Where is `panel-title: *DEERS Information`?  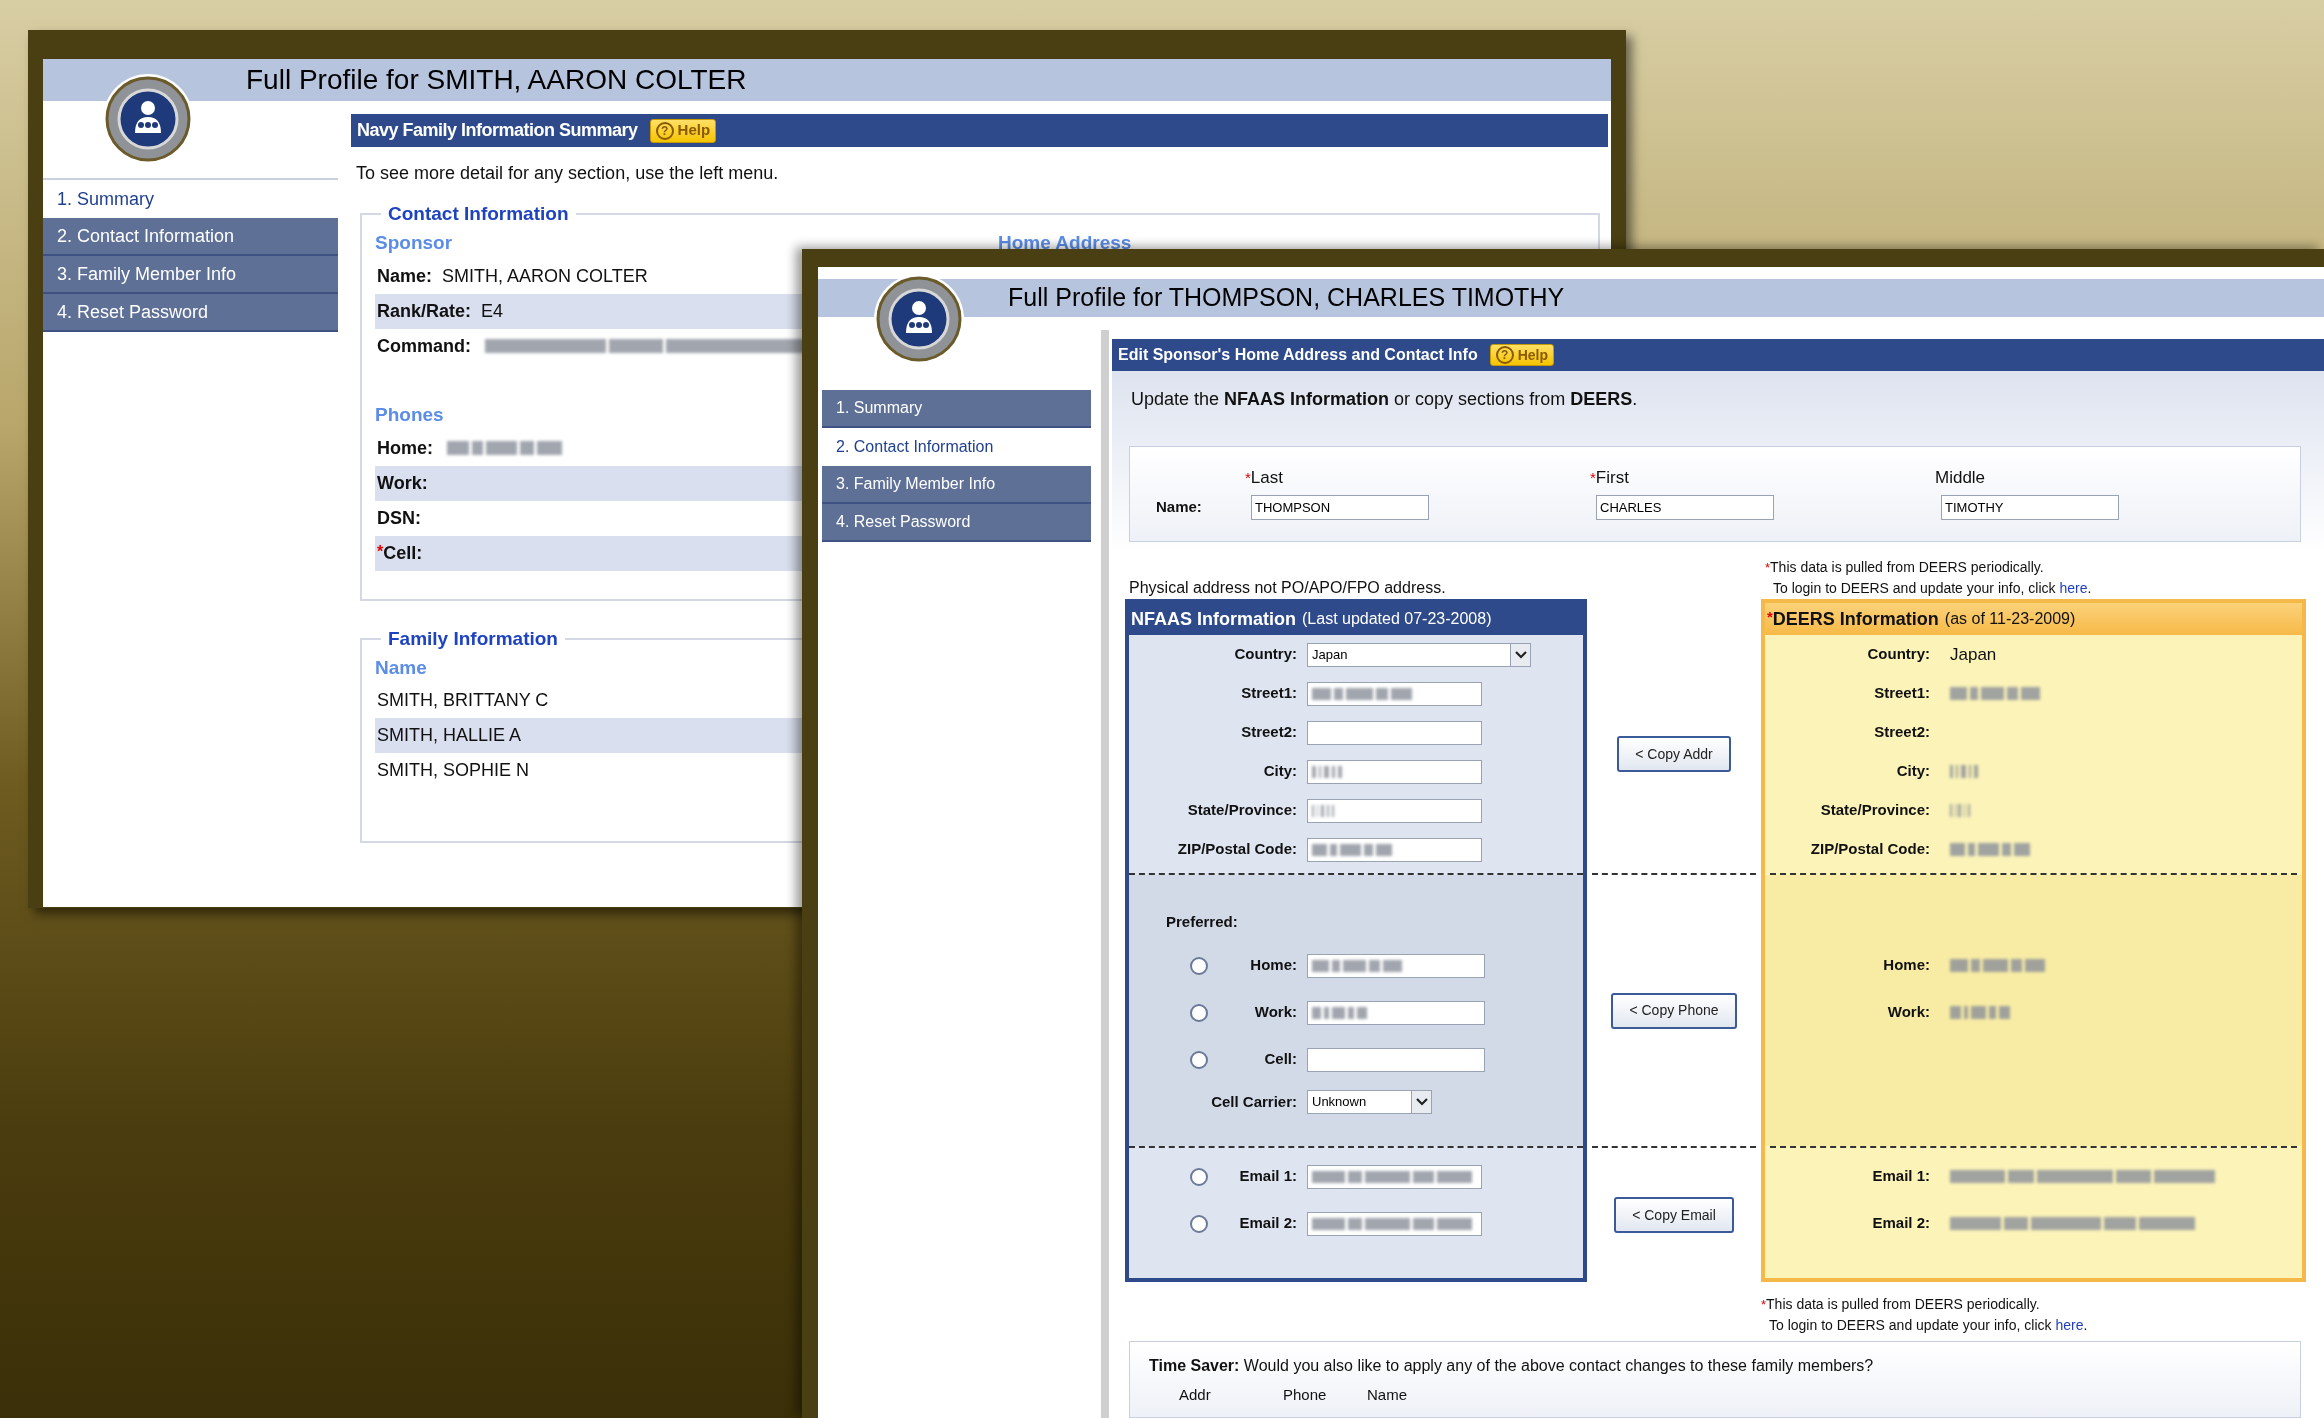
panel-title: *DEERS Information is located at coordinates (1853, 618).